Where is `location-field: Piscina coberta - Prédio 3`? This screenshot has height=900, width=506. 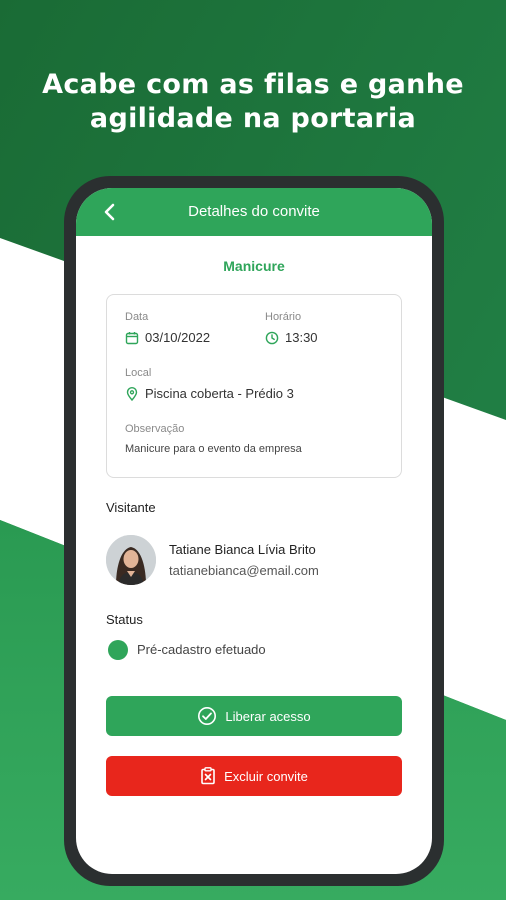
location-field: Piscina coberta - Prédio 3 is located at coordinates (209, 393).